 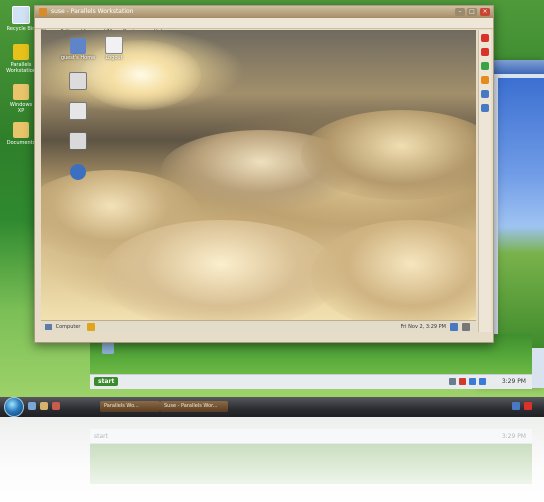 What do you see at coordinates (485, 52) in the screenshot?
I see `stop-icon` at bounding box center [485, 52].